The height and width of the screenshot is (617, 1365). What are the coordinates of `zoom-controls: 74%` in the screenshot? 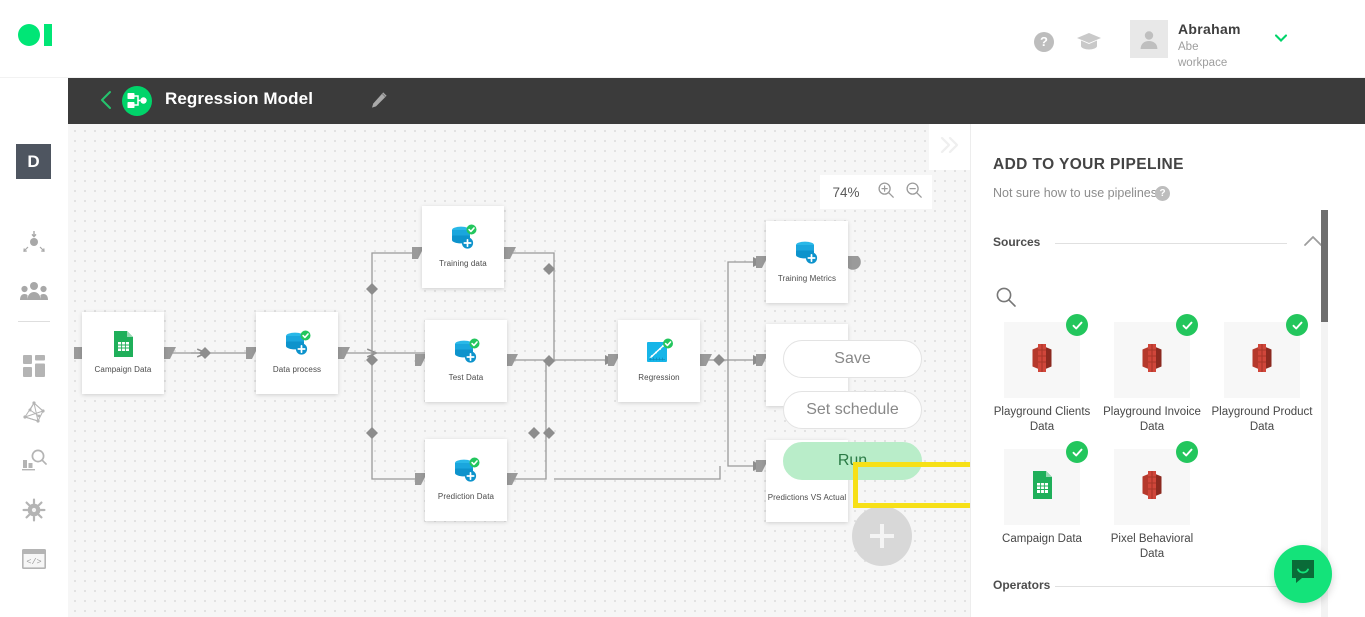 It's located at (876, 192).